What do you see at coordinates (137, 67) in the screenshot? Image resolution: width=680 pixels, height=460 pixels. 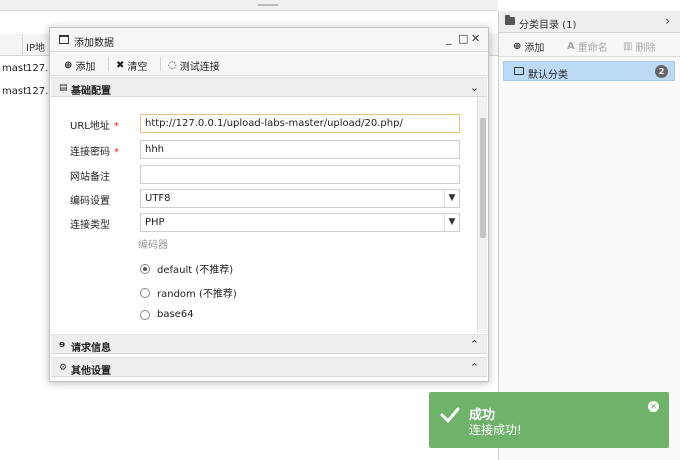 I see `clear-button-label: 清空` at bounding box center [137, 67].